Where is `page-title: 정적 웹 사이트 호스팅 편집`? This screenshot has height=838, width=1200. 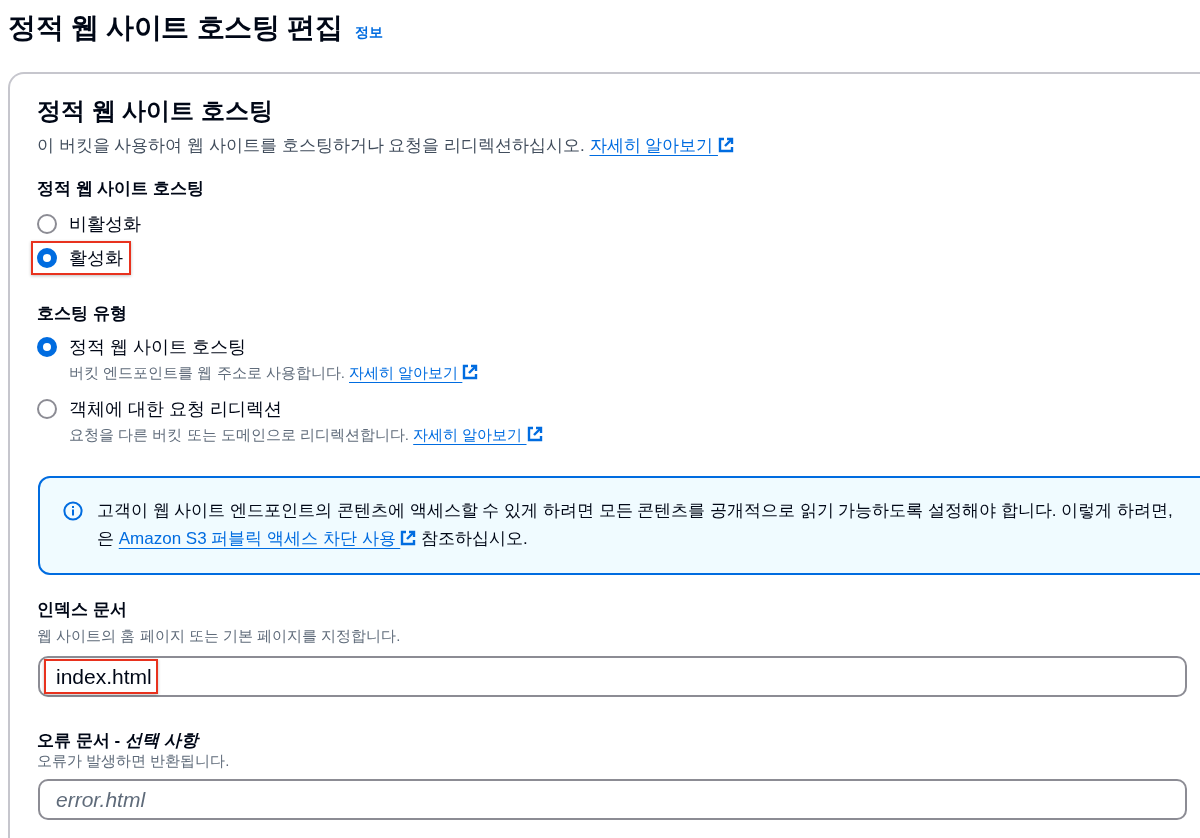 page-title: 정적 웹 사이트 호스팅 편집 is located at coordinates (175, 28).